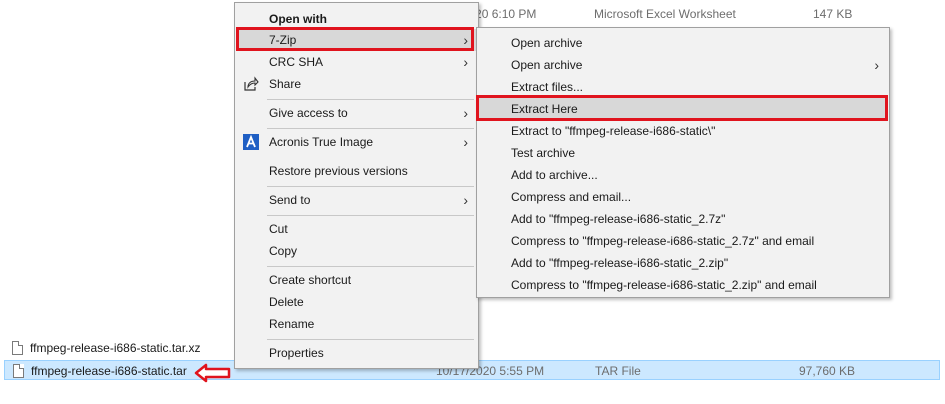  I want to click on menu-item-label: Give access to, so click(308, 113).